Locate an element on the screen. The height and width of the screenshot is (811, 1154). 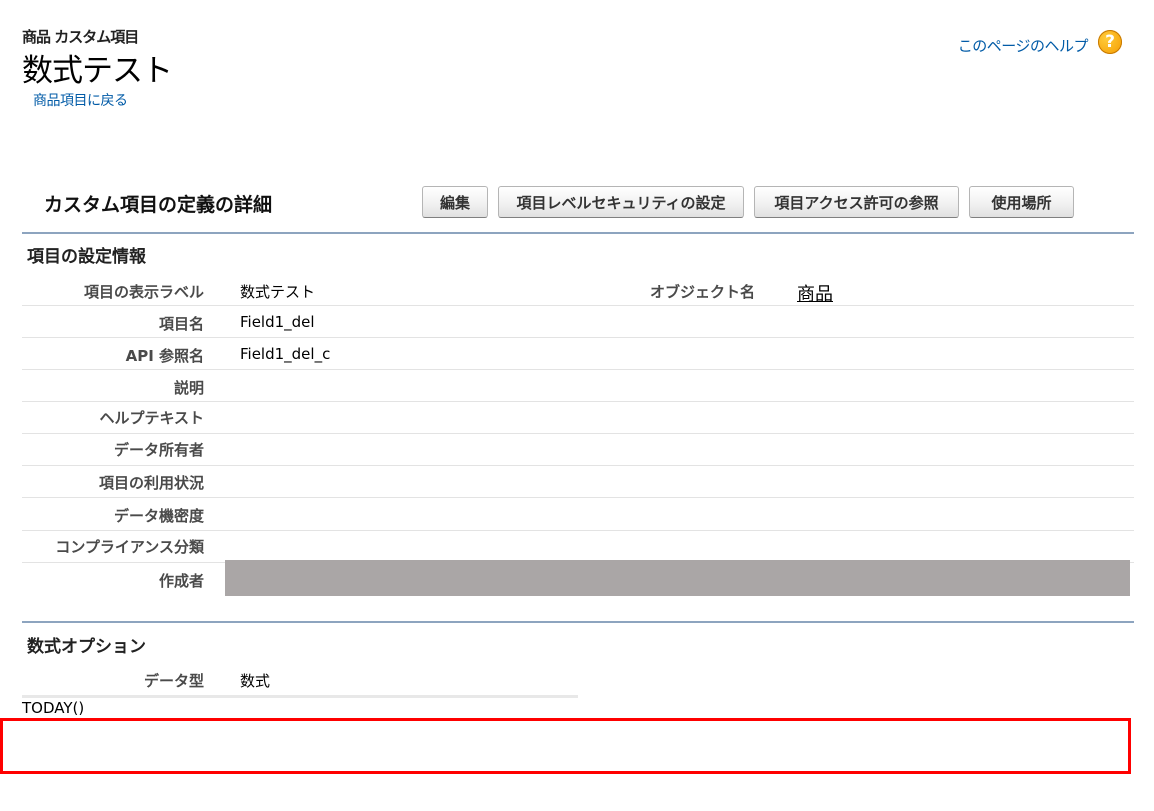
data-sensitivity-label: データ機密度 is located at coordinates (158, 516).